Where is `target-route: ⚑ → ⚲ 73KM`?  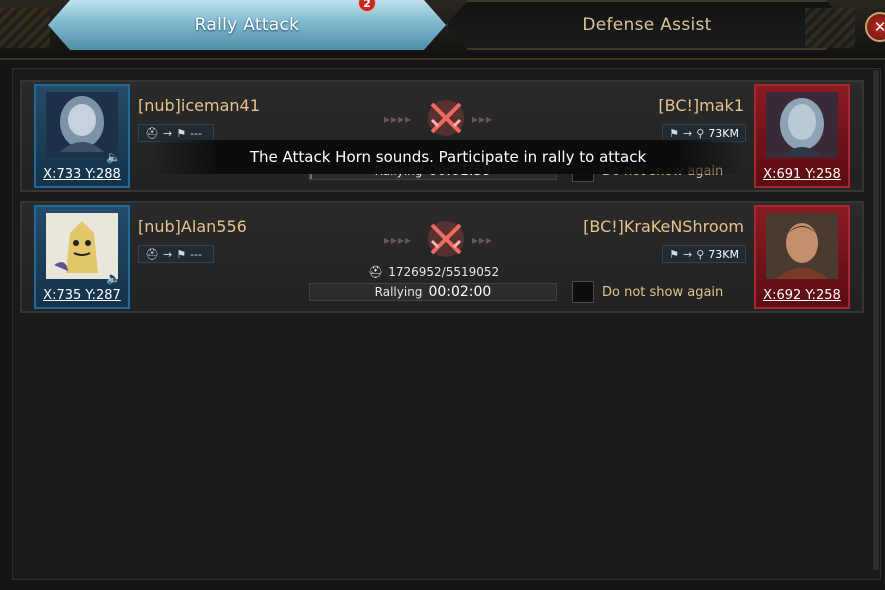
target-route: ⚑ → ⚲ 73KM is located at coordinates (704, 254).